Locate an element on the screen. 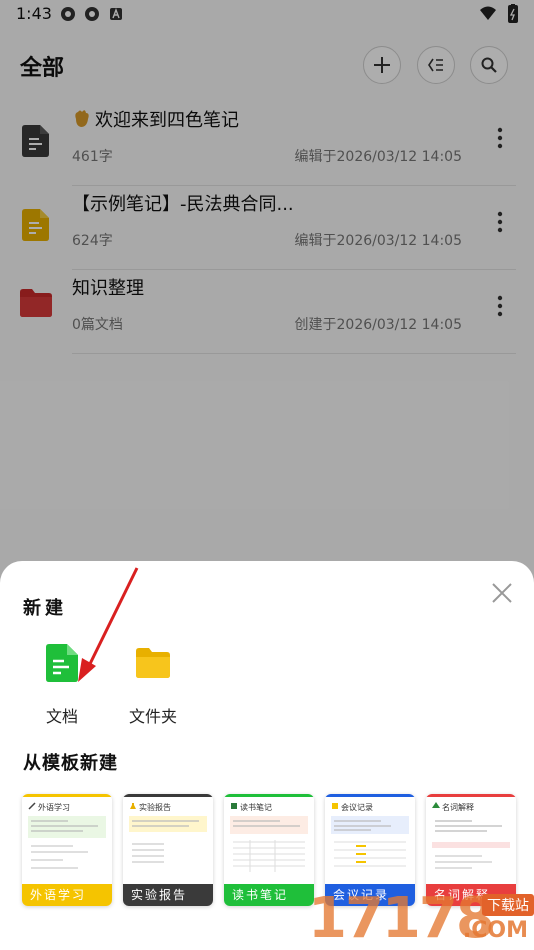 This screenshot has height=950, width=534. template-section-title: 从模板新建 is located at coordinates (70, 763).